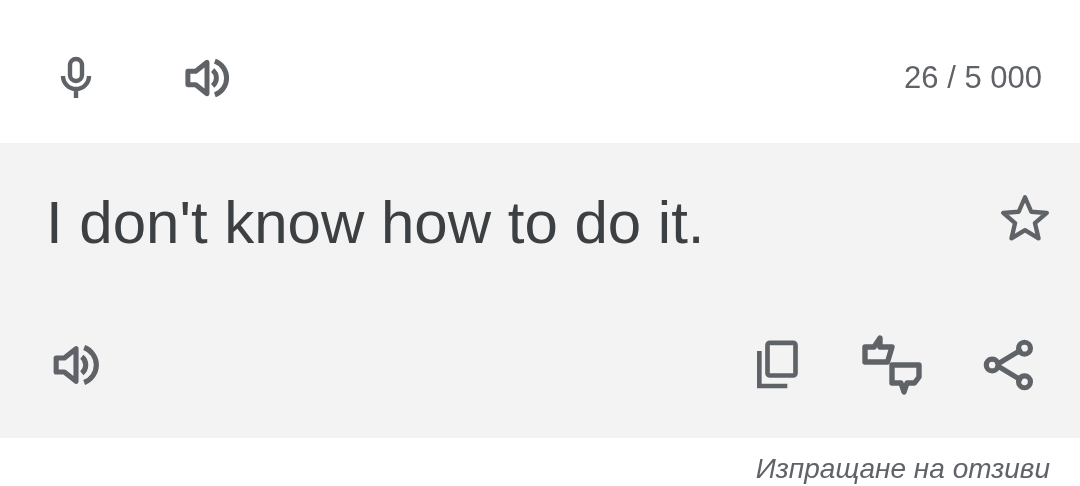  I want to click on feedback-link: Изпращане на отзиви, so click(902, 469).